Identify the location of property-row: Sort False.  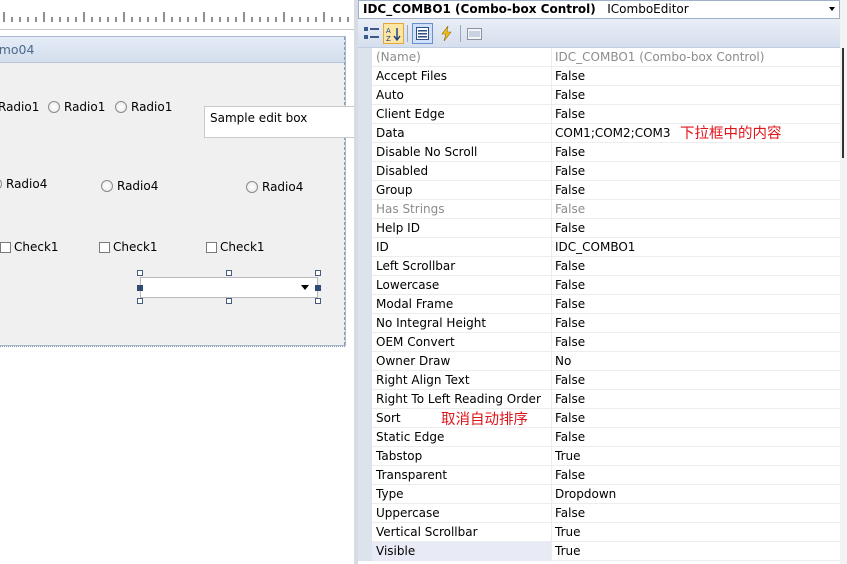
(599, 418).